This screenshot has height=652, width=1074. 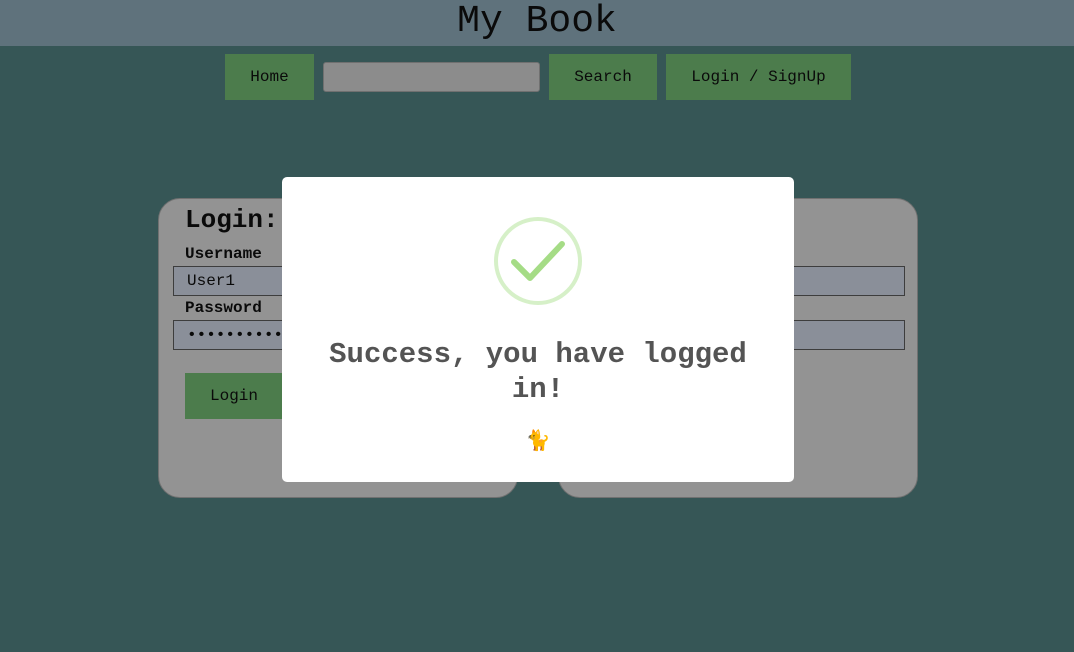 I want to click on cat-emoji: 🐈, so click(x=538, y=442).